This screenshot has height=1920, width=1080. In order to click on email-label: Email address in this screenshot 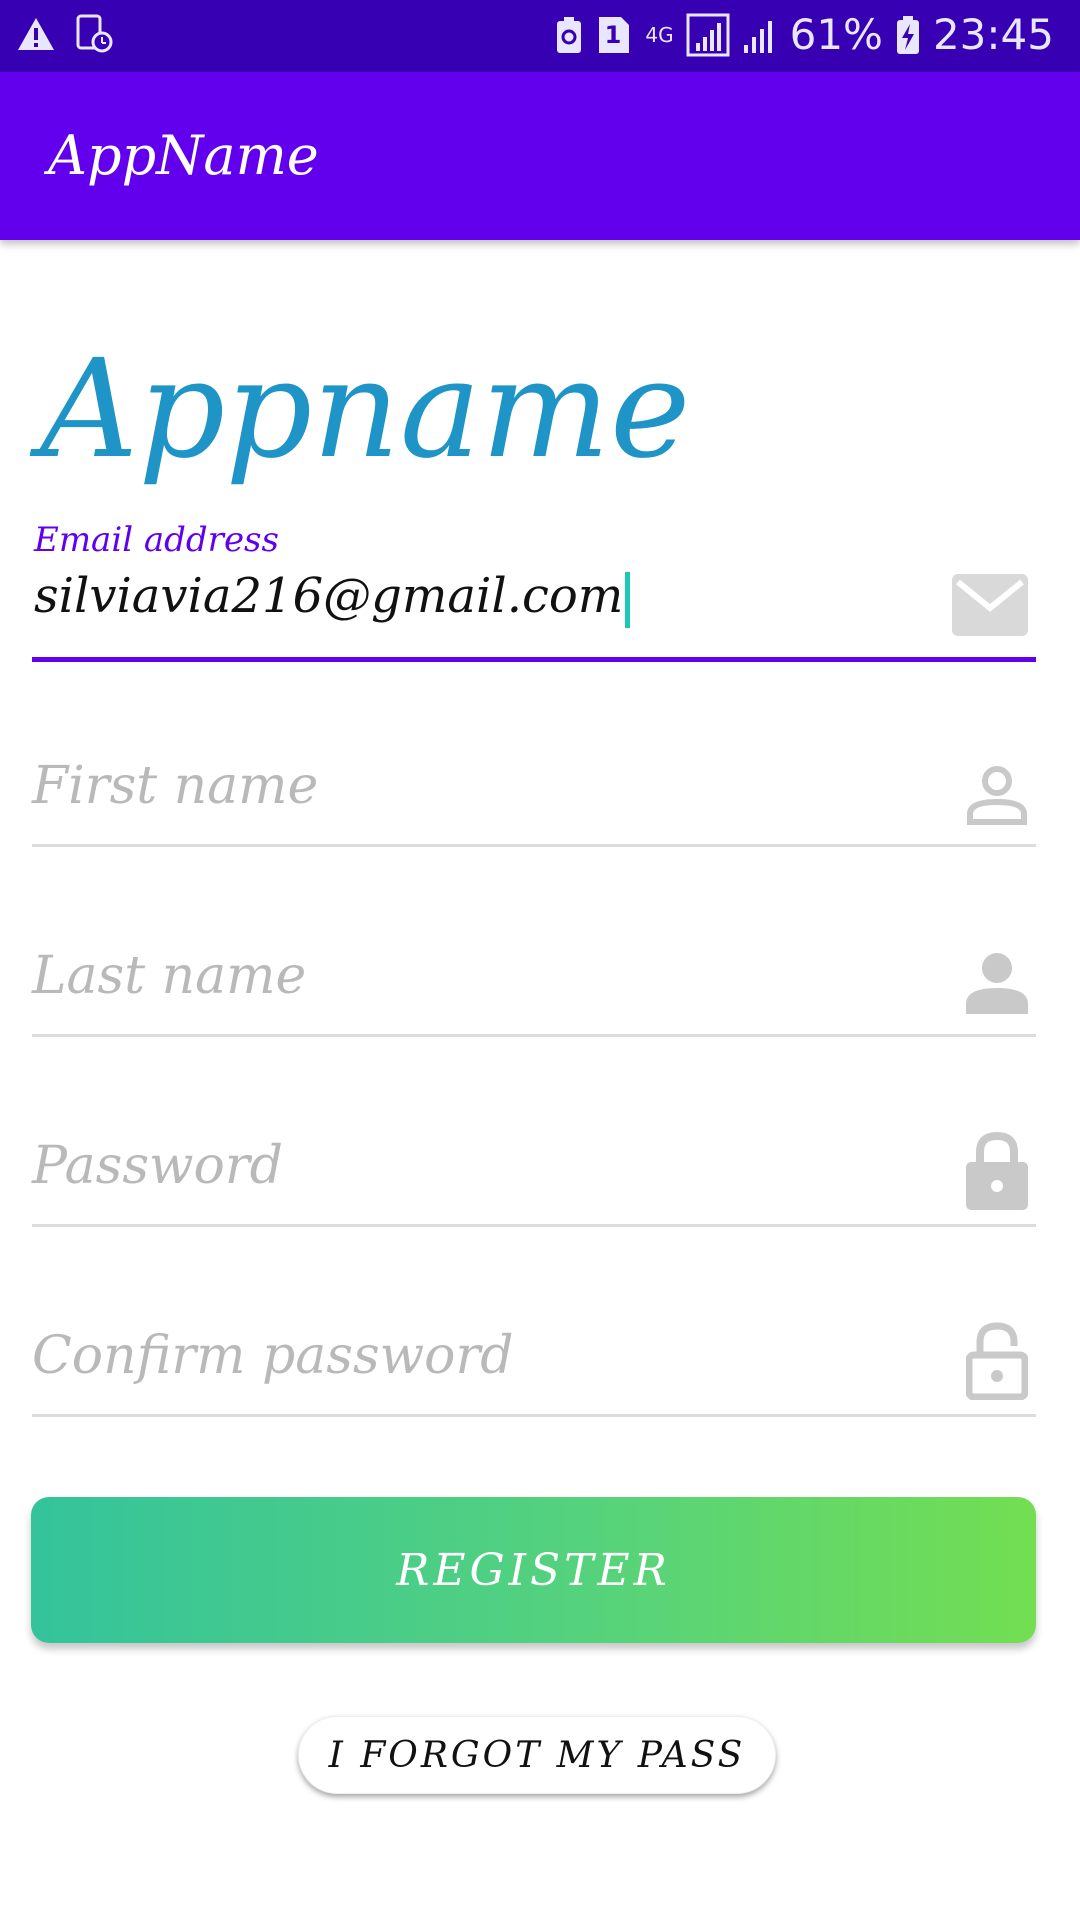, I will do `click(156, 540)`.